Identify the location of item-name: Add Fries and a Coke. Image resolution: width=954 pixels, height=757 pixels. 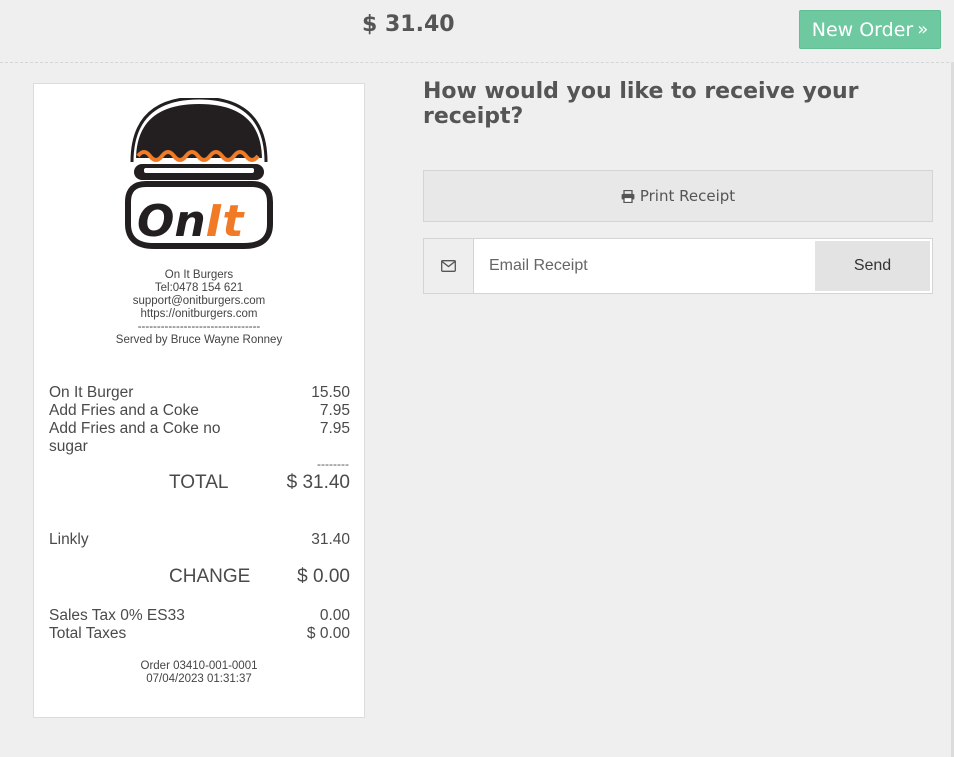
(124, 410).